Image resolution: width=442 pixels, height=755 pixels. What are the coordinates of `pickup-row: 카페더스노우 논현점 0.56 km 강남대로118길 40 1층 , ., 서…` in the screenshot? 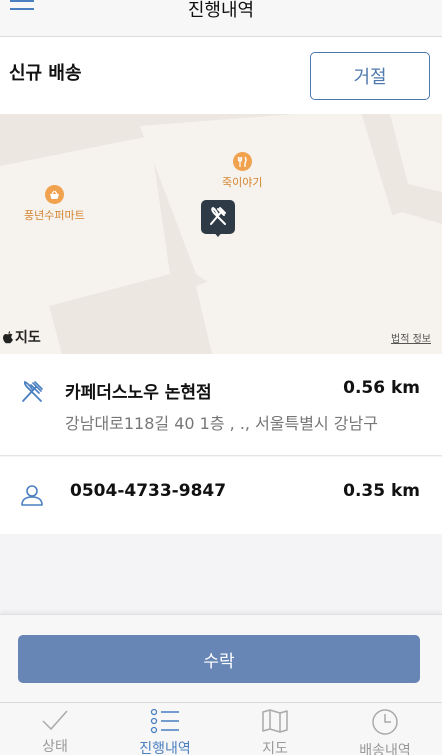 It's located at (221, 405).